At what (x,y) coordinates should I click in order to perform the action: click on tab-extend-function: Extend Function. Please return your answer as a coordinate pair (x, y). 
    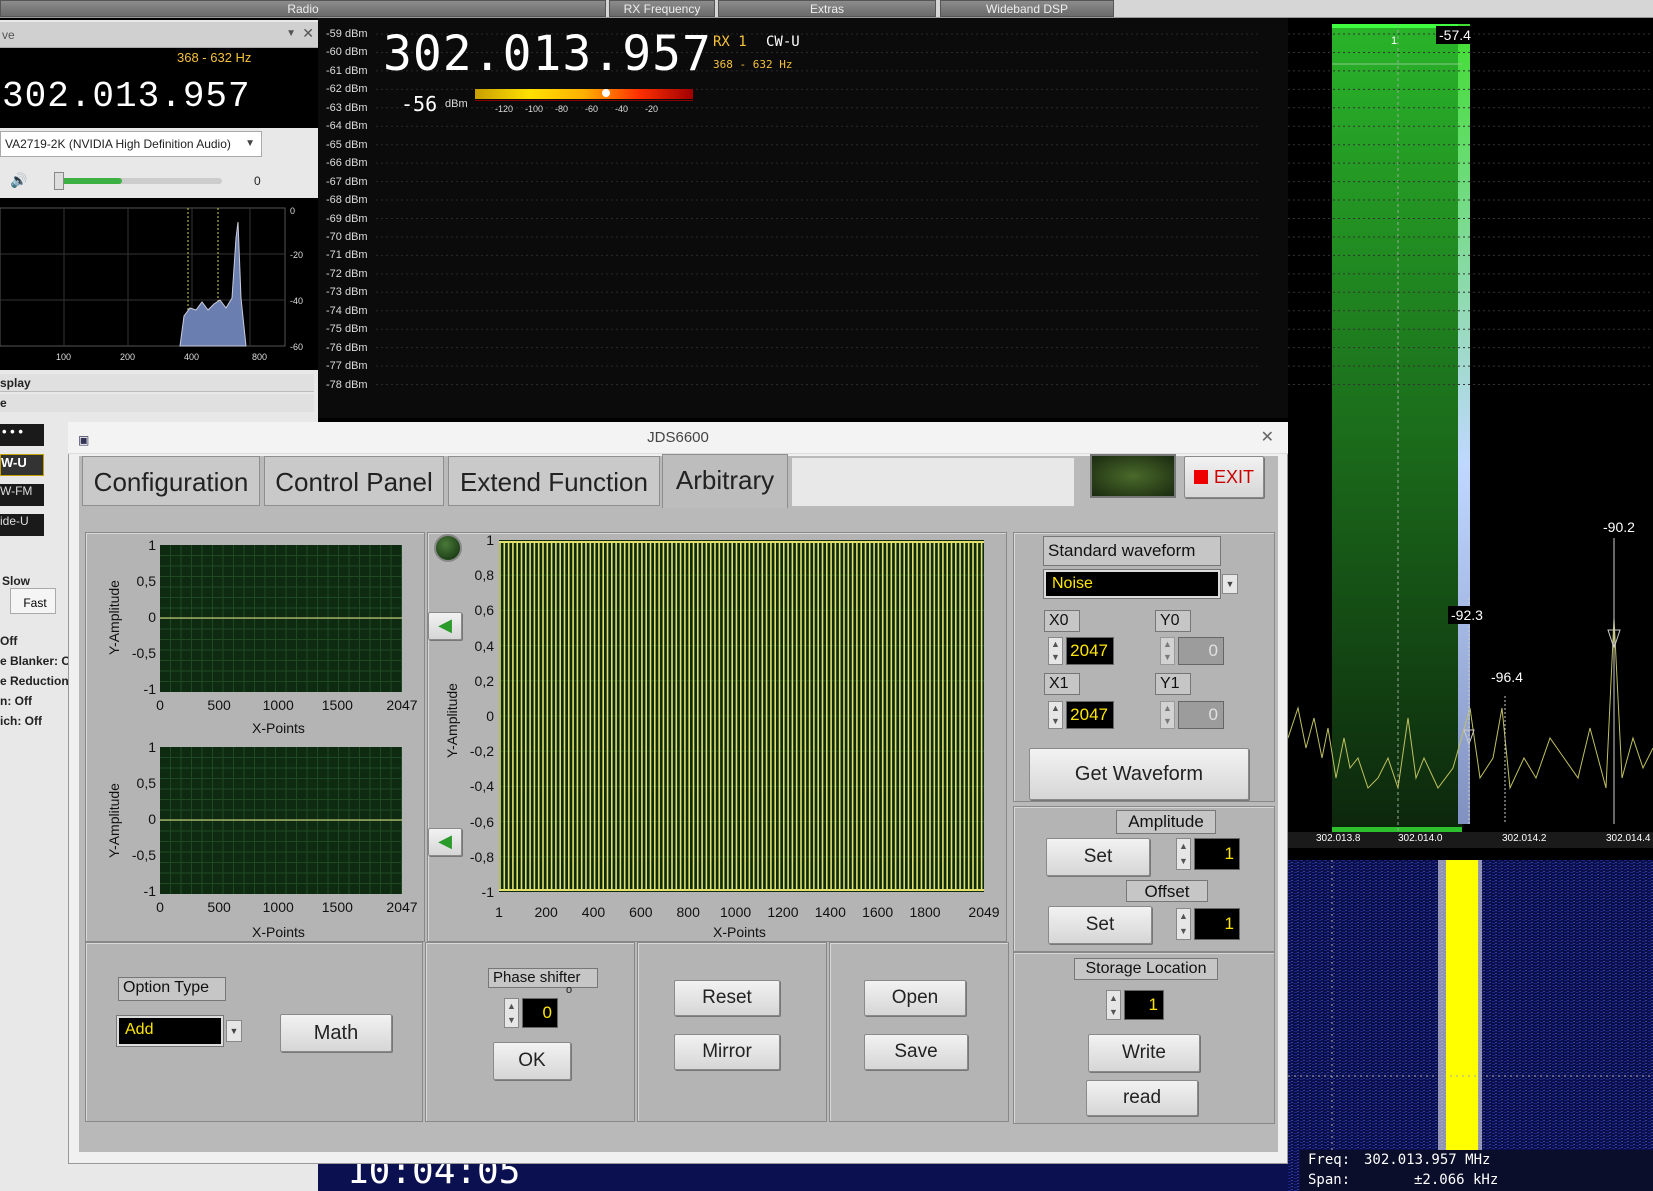
    Looking at the image, I should click on (554, 481).